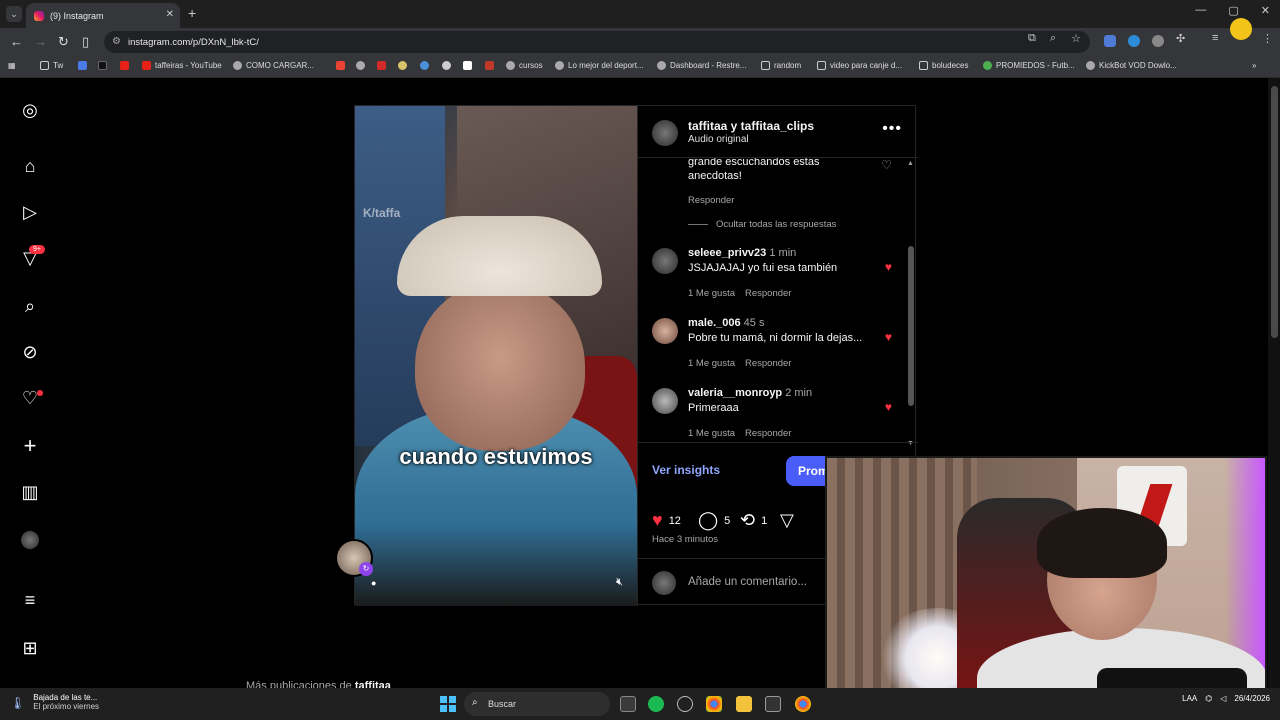 The image size is (1280, 720). I want to click on mute-icon: 🔇︎, so click(619, 582).